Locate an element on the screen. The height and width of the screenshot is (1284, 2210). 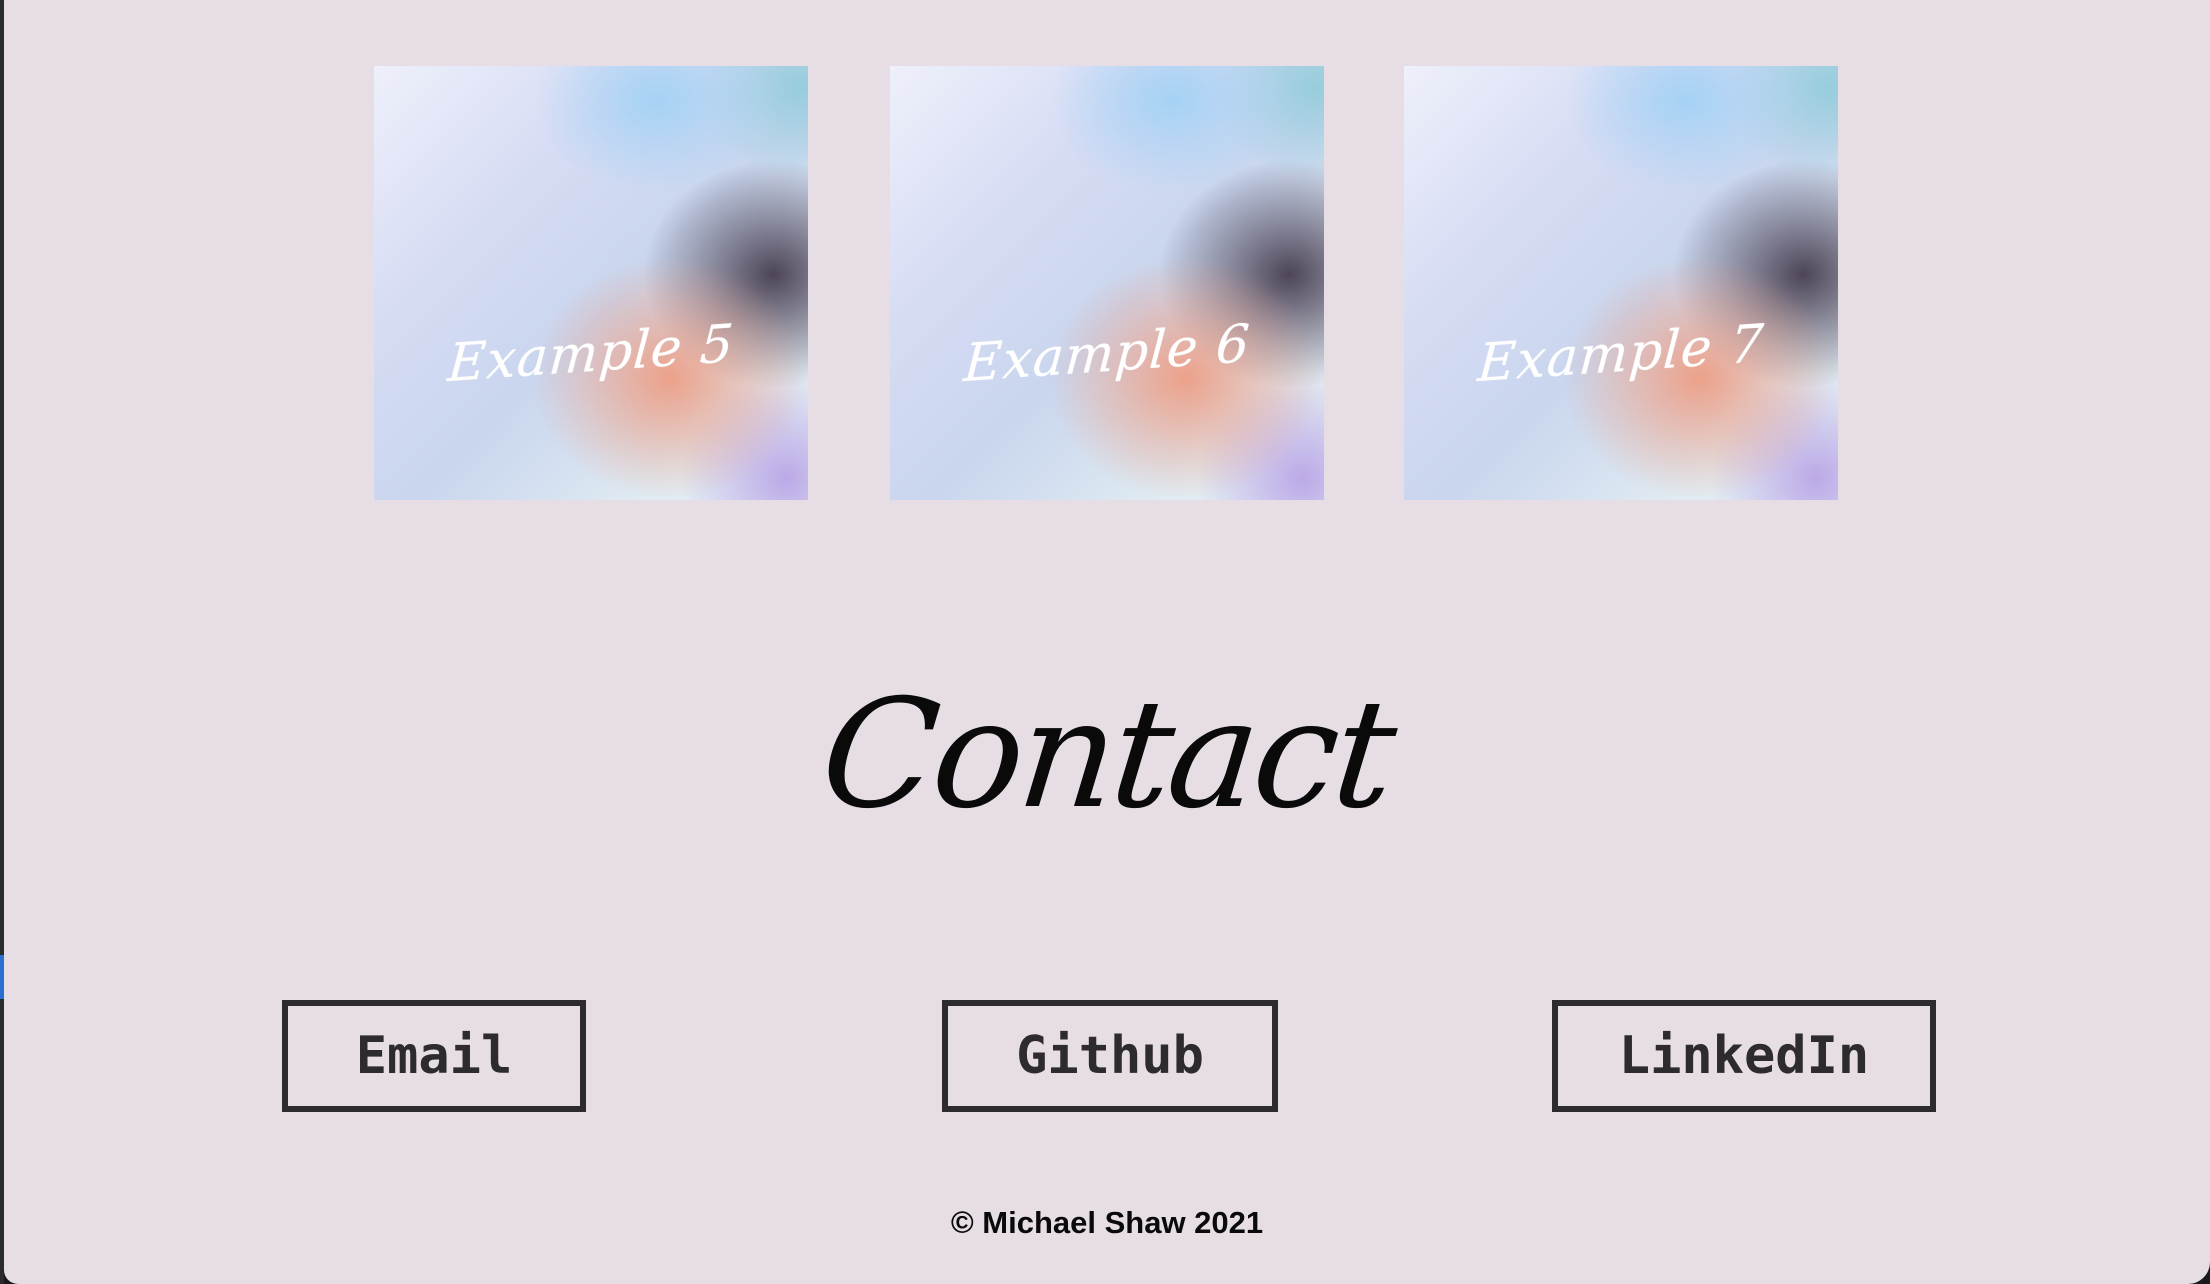
github-button: Github is located at coordinates (1110, 1056).